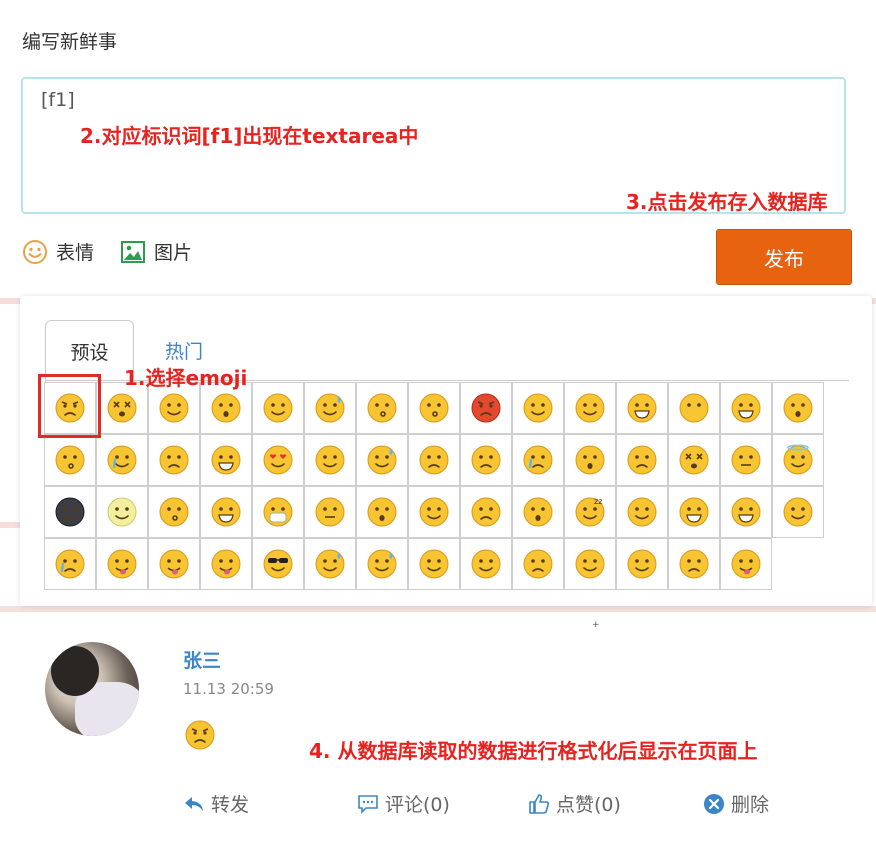 Image resolution: width=876 pixels, height=841 pixels. I want to click on sleepy-icon, so click(642, 512).